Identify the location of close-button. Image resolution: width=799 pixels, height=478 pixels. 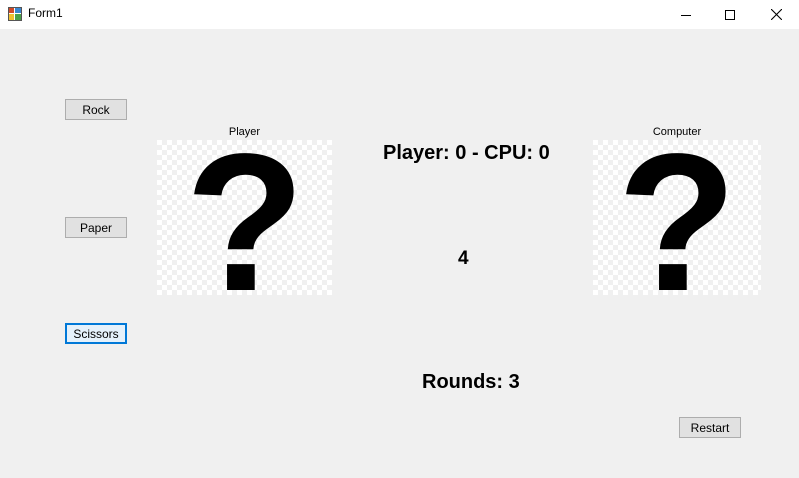
(776, 14).